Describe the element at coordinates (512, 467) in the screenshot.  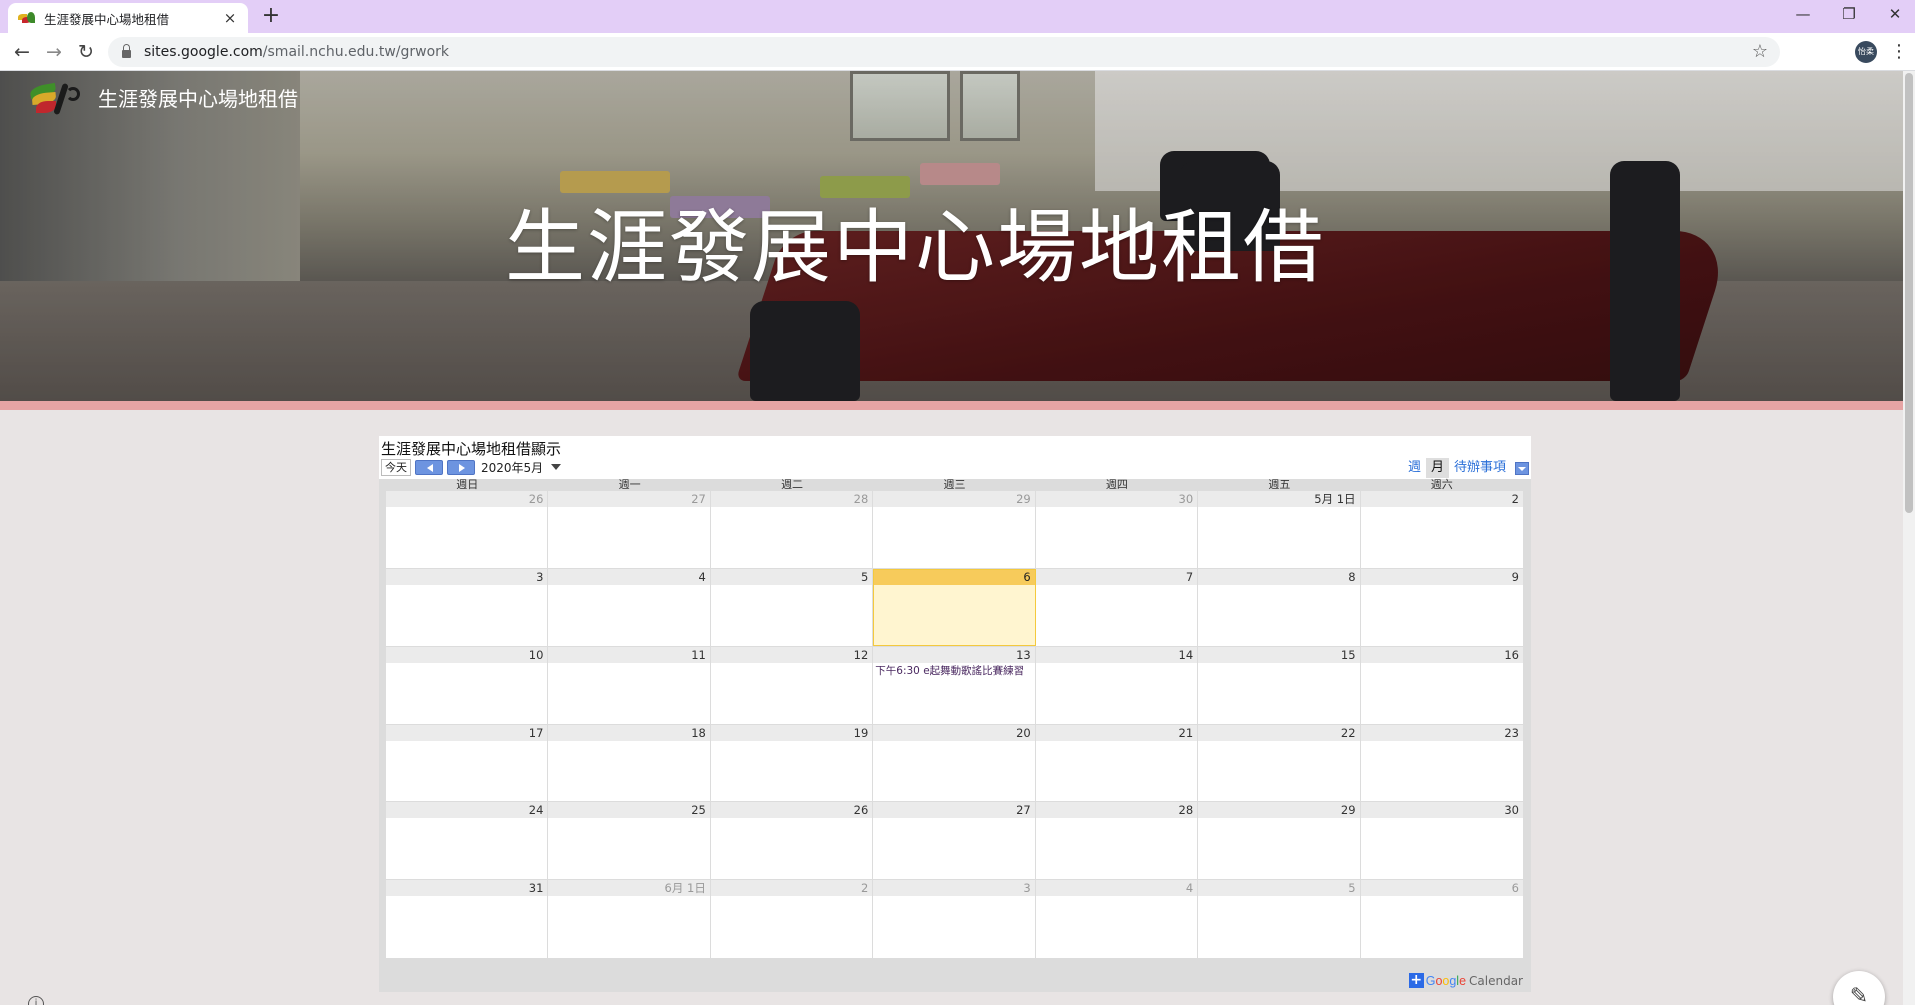
I see `month-label: 2020年5月` at that location.